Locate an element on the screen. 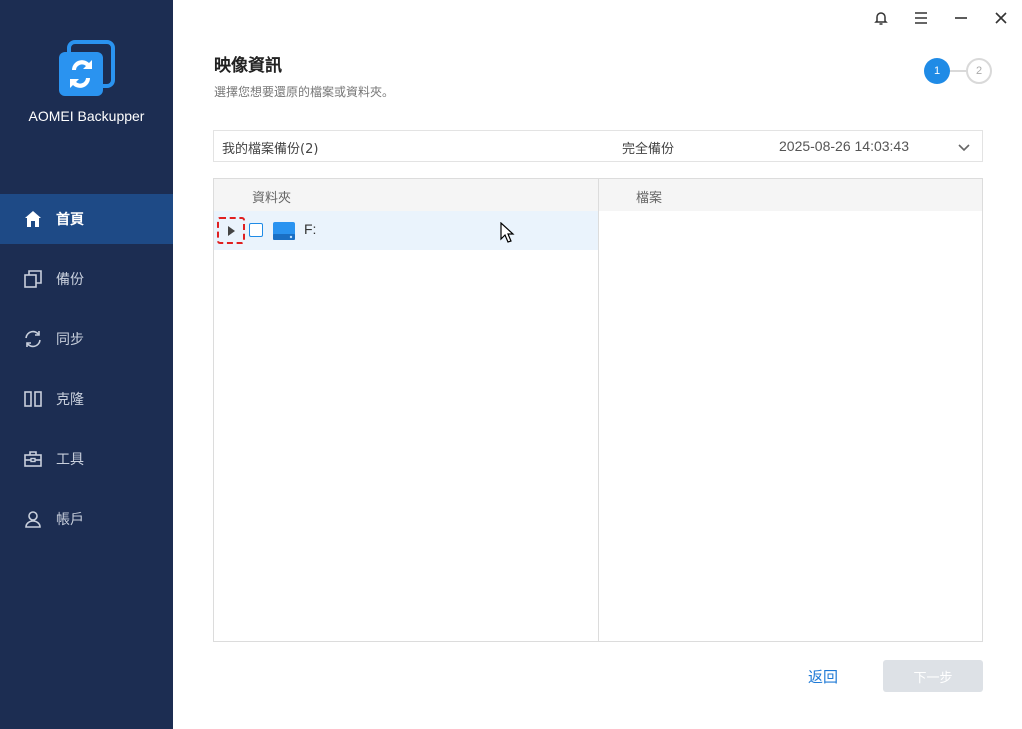  files-header: 檔案 is located at coordinates (790, 195).